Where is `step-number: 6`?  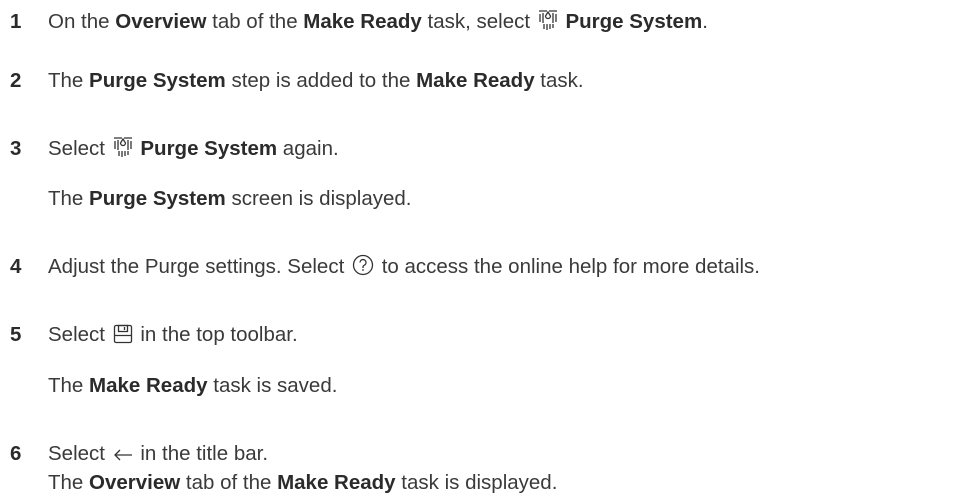 step-number: 6 is located at coordinates (16, 453).